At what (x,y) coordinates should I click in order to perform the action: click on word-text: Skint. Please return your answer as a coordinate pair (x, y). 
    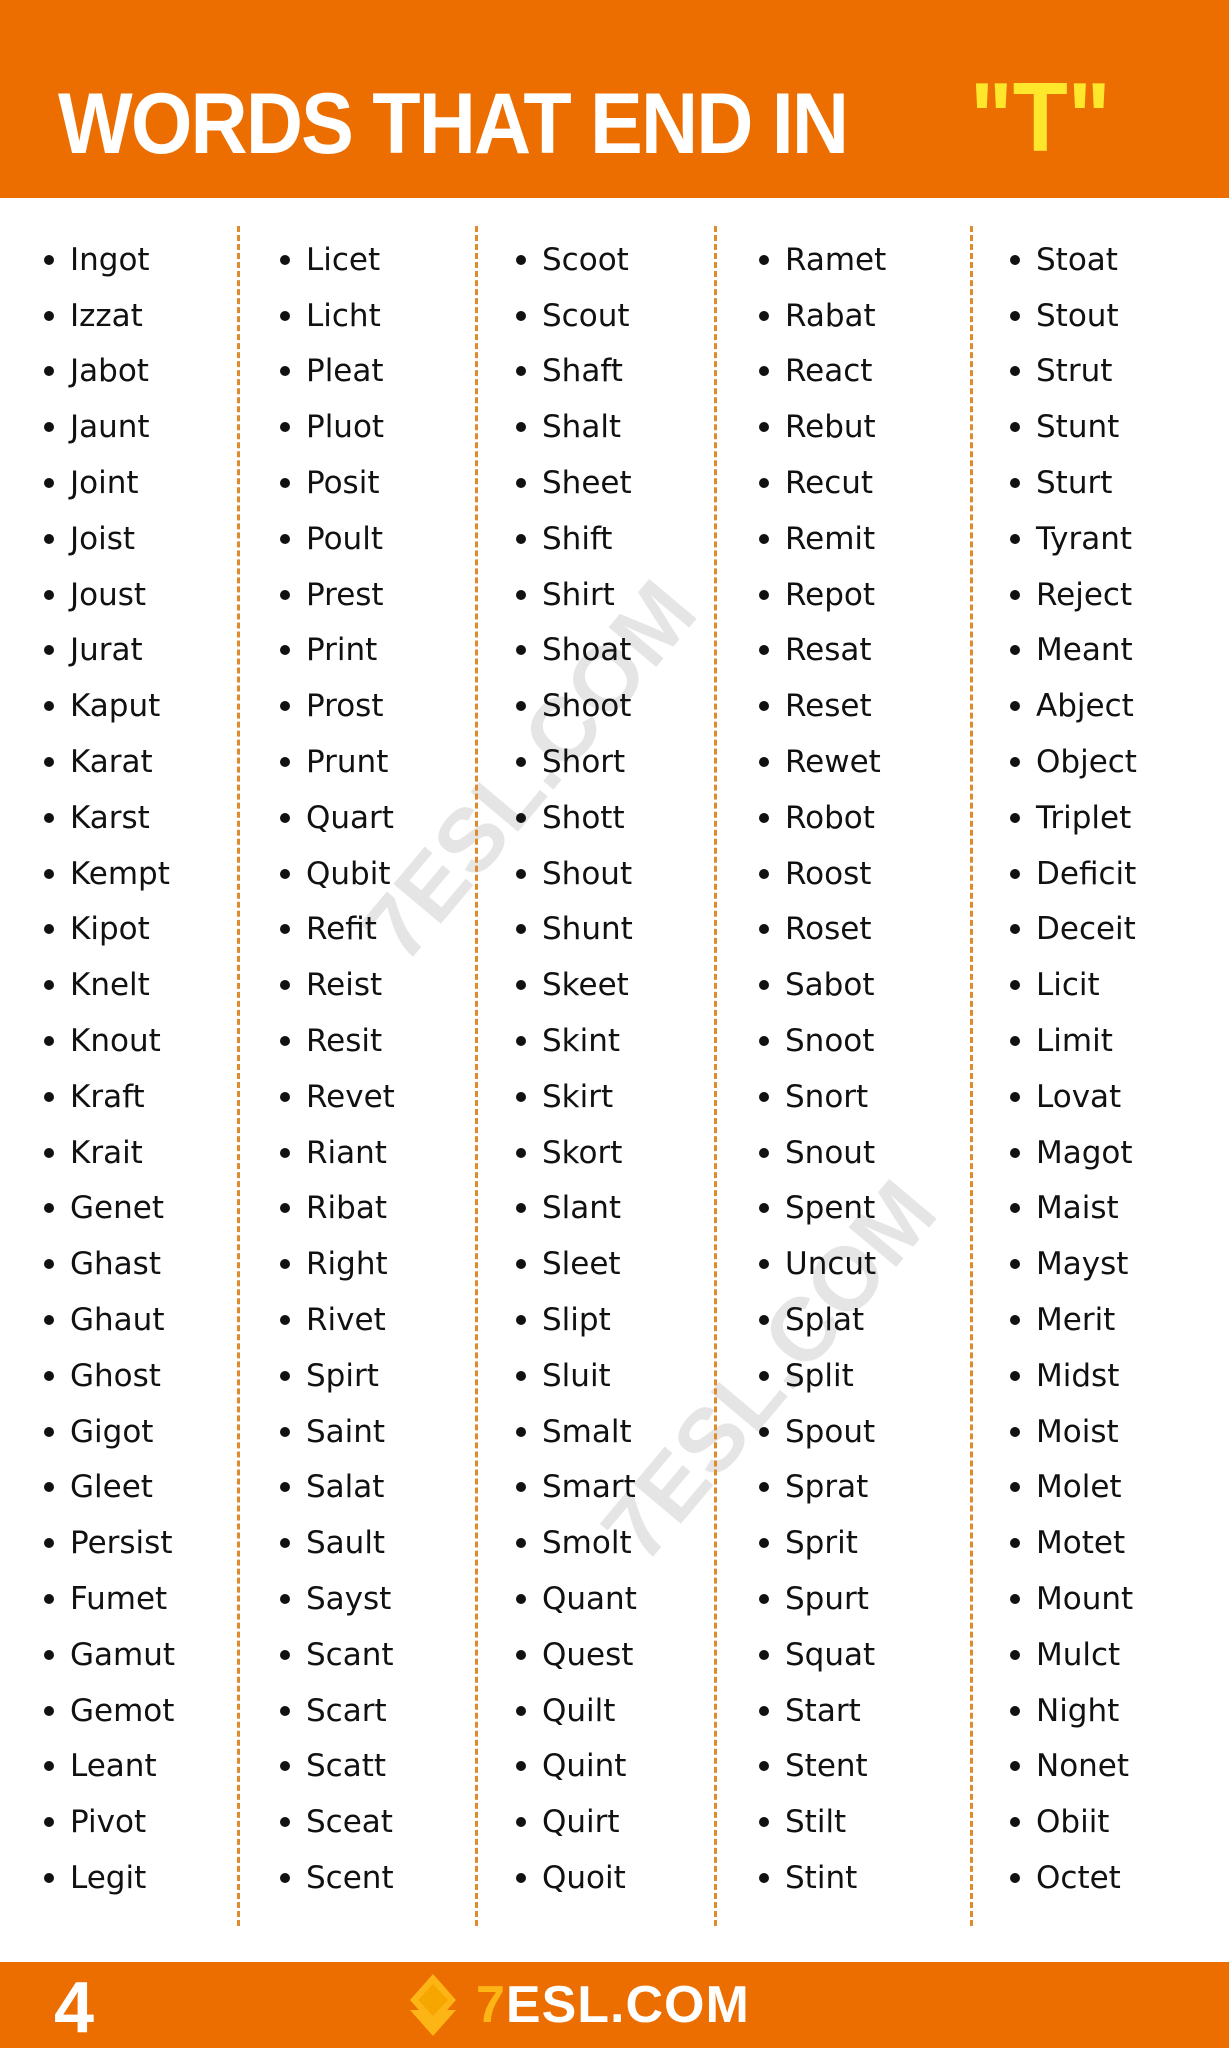
    Looking at the image, I should click on (581, 1041).